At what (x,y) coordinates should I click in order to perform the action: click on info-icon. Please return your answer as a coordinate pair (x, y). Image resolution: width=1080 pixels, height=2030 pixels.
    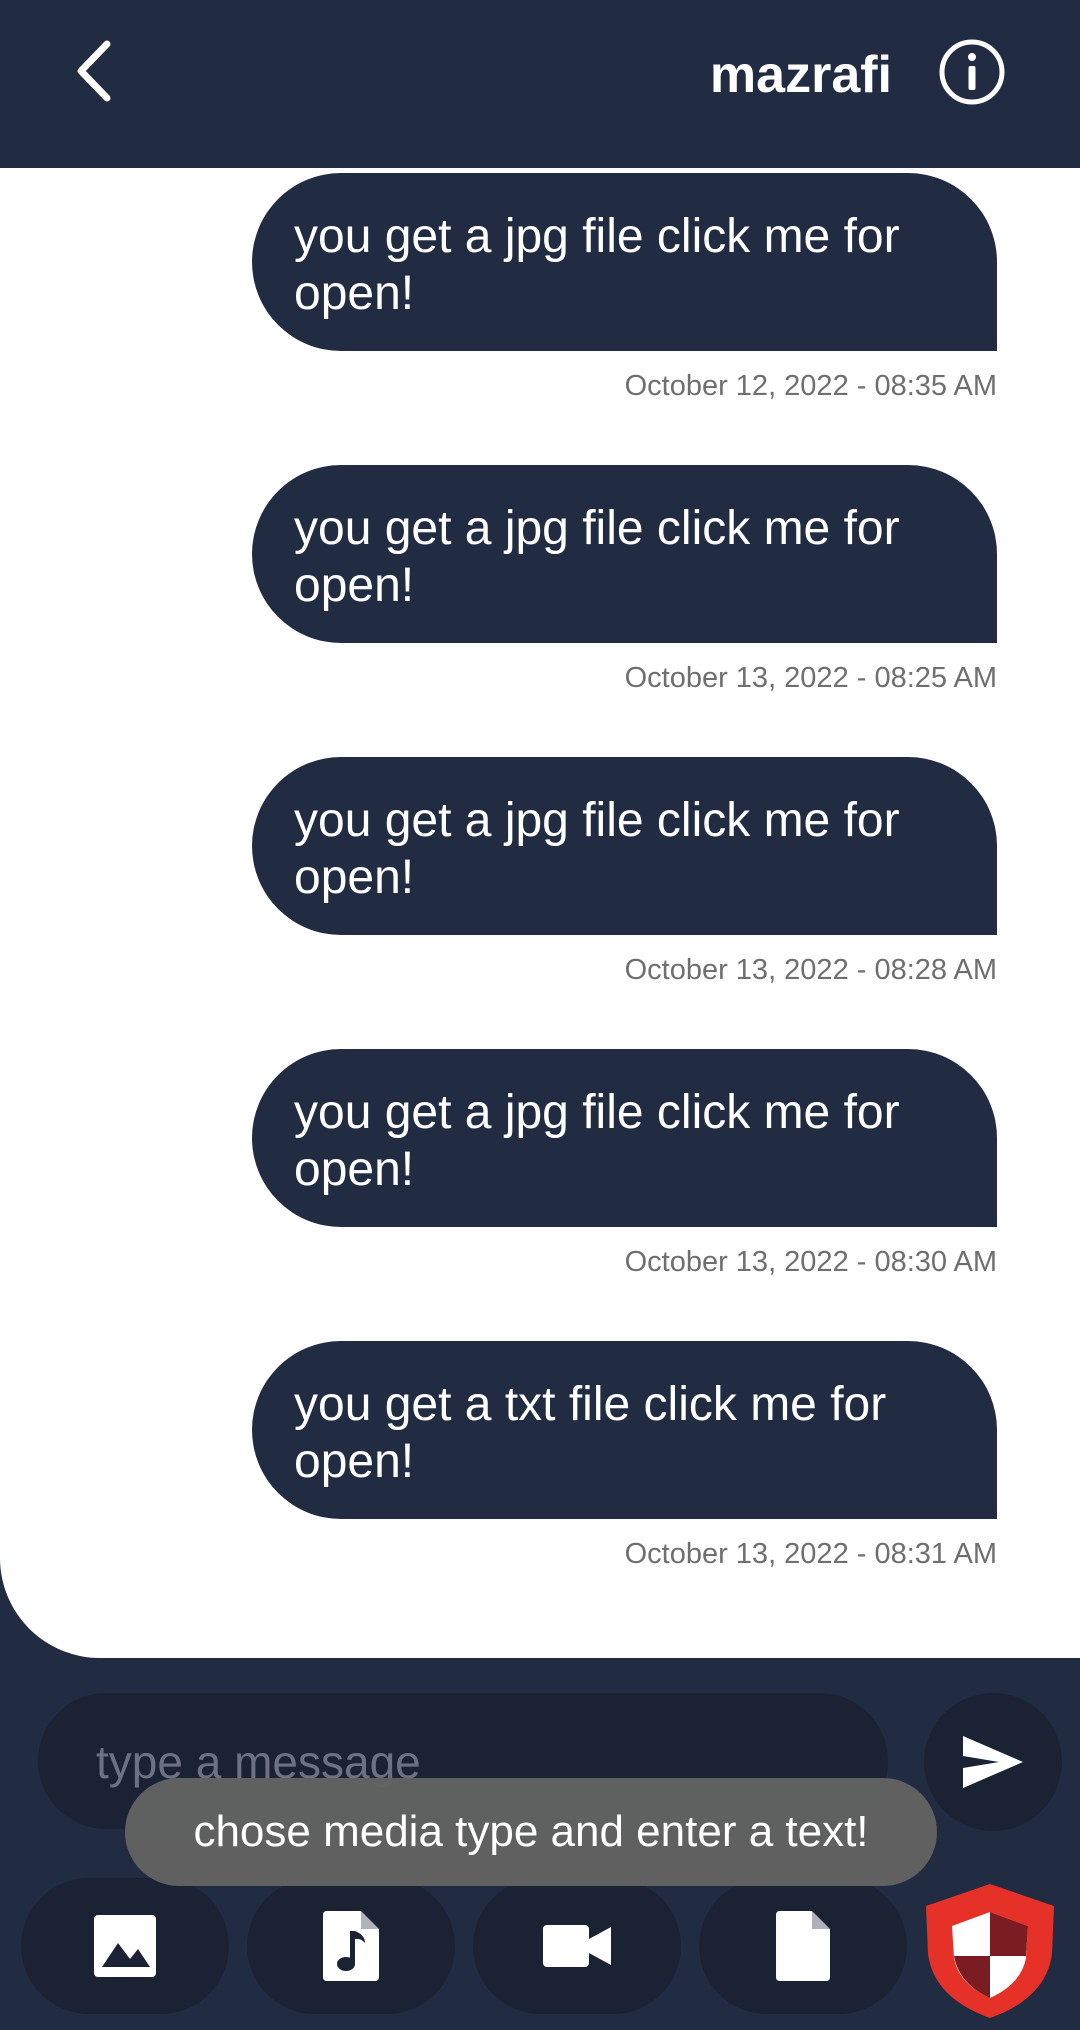
    Looking at the image, I should click on (972, 72).